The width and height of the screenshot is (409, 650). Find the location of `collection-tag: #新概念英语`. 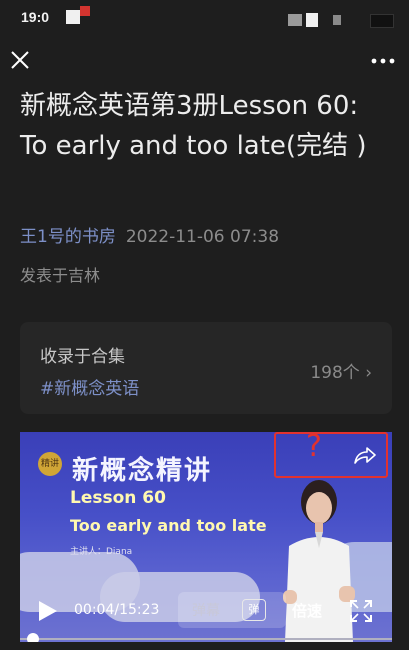

collection-tag: #新概念英语 is located at coordinates (89, 386).